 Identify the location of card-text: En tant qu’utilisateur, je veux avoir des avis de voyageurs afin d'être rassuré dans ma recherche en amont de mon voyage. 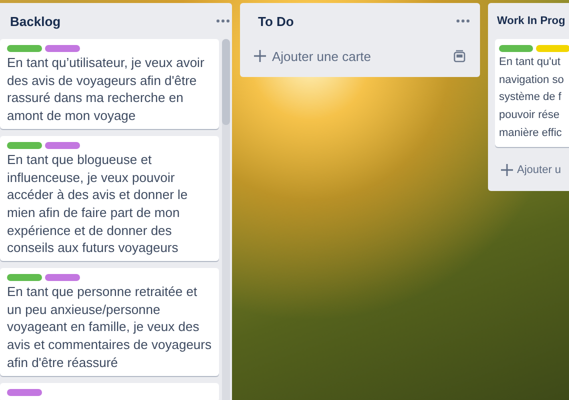
(106, 89).